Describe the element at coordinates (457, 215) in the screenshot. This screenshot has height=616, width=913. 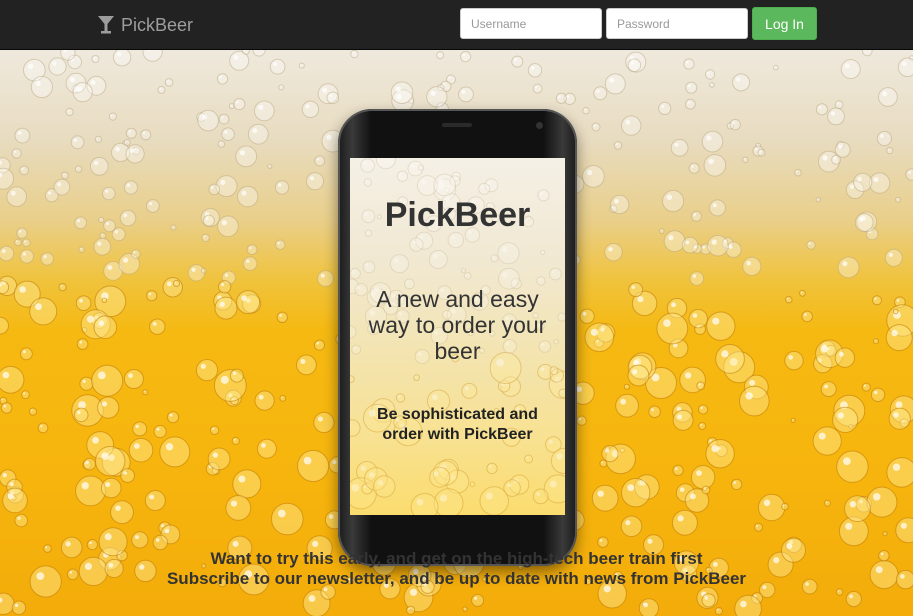
I see `screen-title: PickBeer` at that location.